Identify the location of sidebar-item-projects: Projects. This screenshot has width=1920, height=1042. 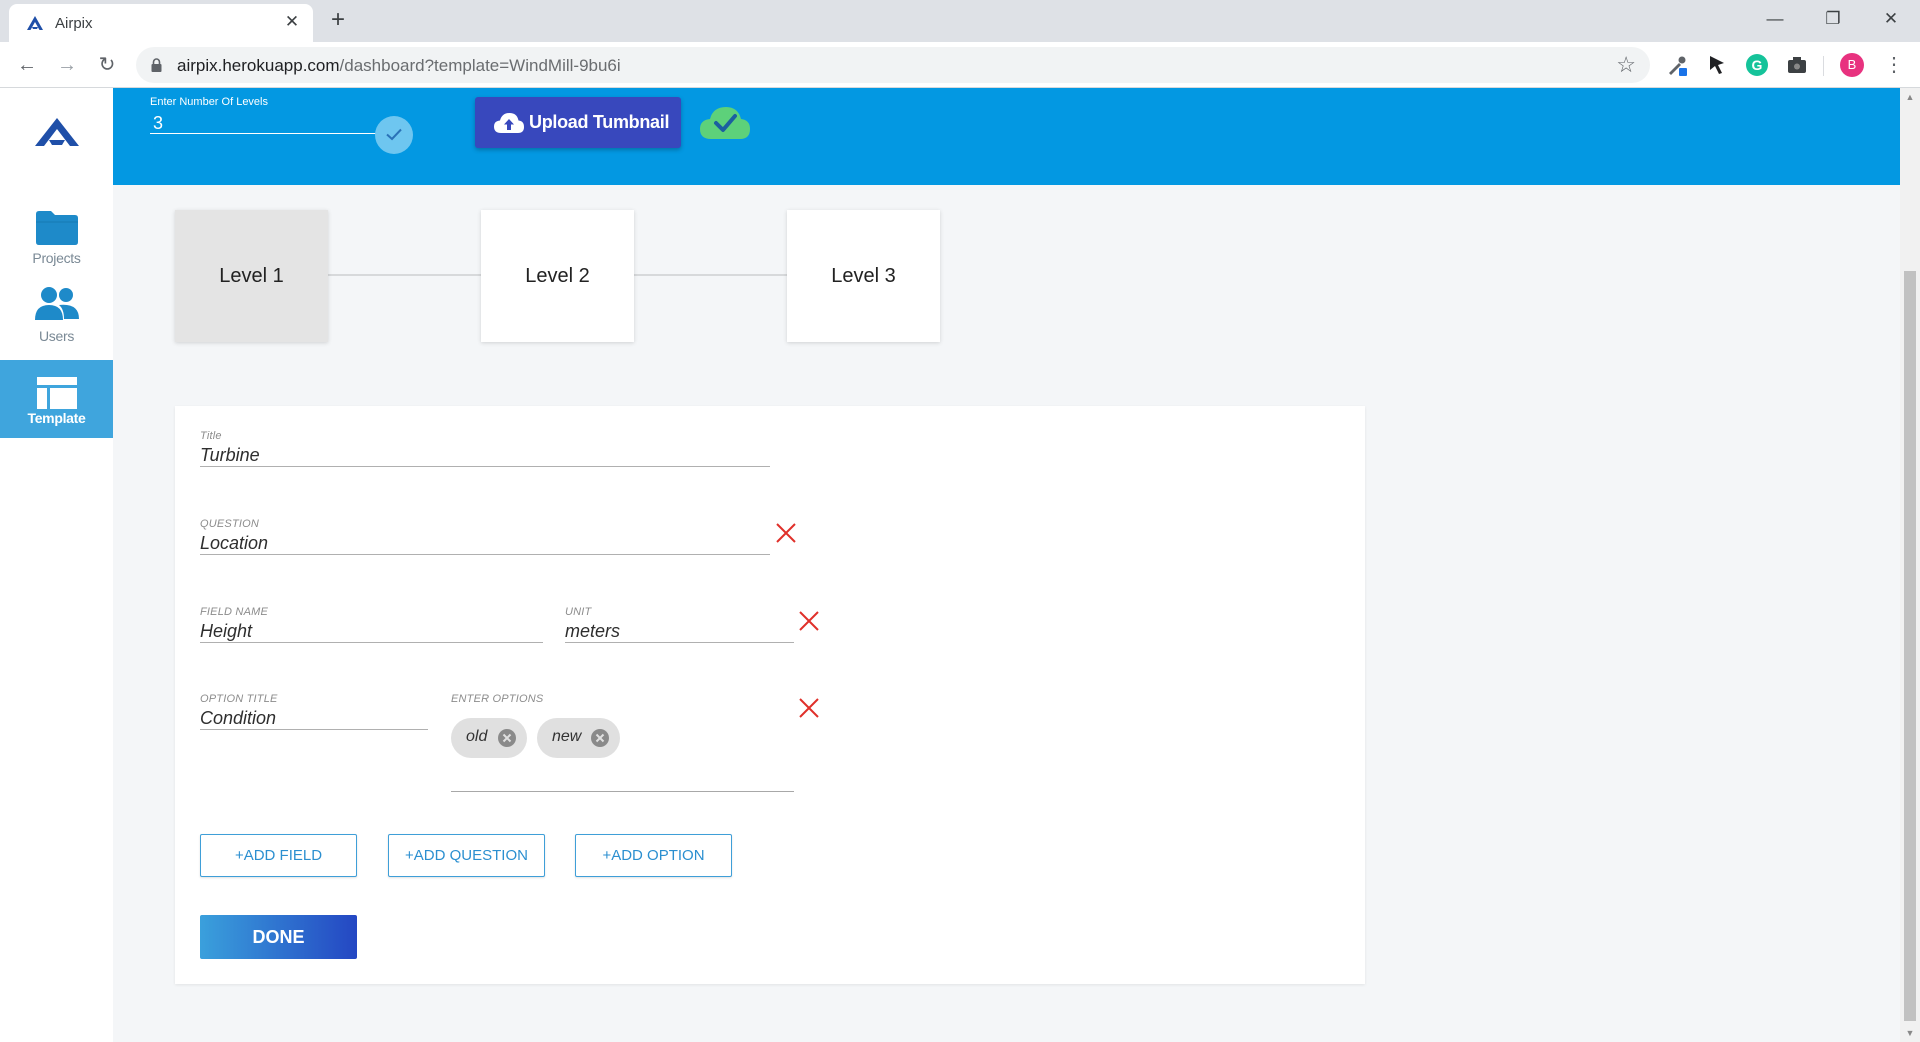
(56, 245).